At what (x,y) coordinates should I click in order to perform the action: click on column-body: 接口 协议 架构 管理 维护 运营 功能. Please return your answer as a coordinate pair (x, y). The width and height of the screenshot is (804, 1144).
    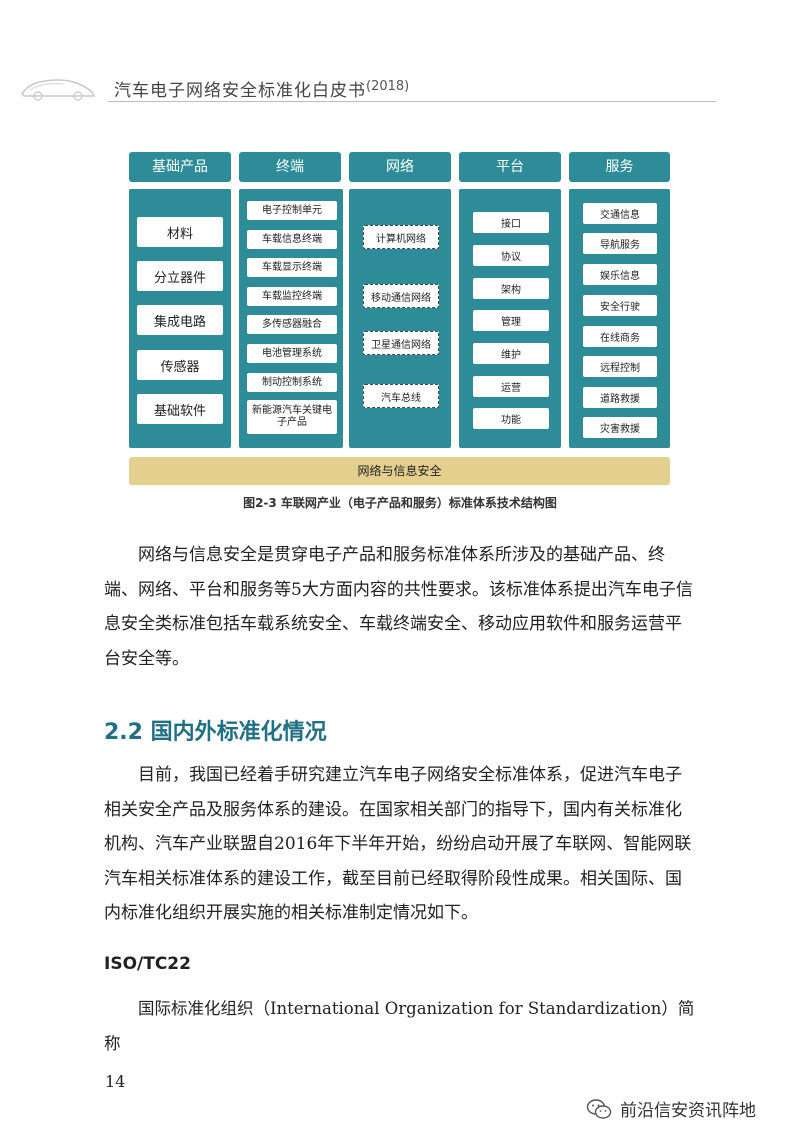
    Looking at the image, I should click on (510, 318).